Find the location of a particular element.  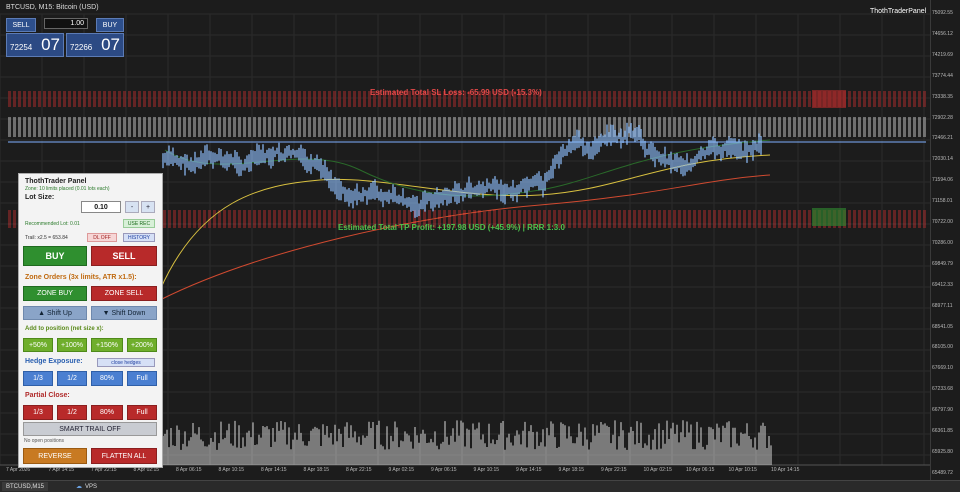

price-tick: 72902.28 is located at coordinates (942, 117).